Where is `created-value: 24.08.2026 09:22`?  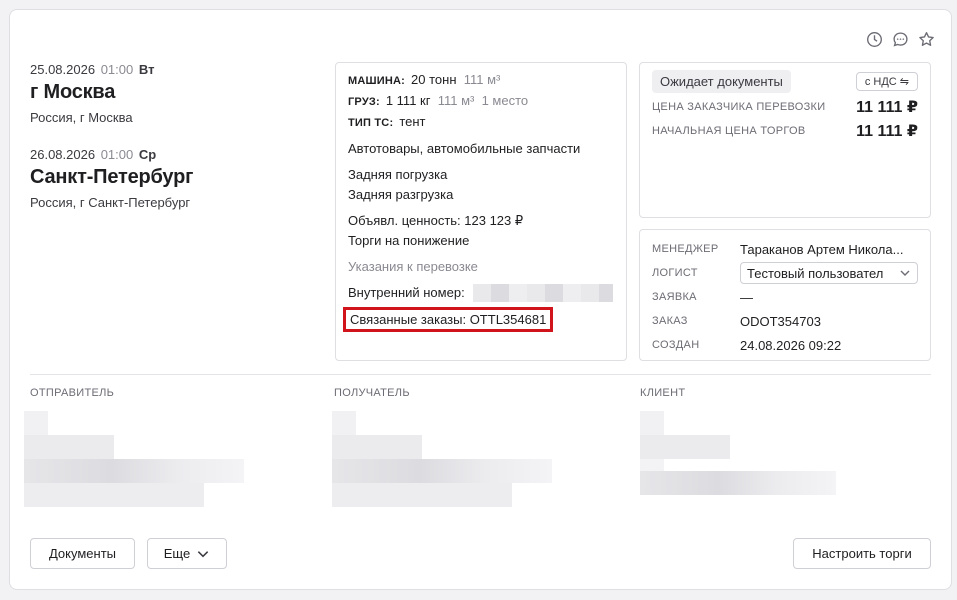 created-value: 24.08.2026 09:22 is located at coordinates (791, 345).